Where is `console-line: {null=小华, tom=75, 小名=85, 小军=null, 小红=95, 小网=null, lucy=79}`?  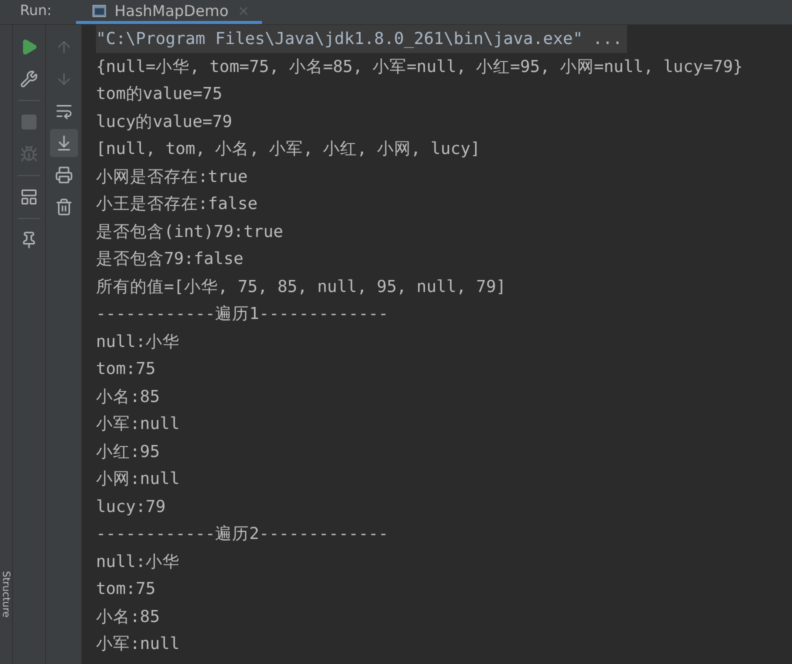 console-line: {null=小华, tom=75, 小名=85, 小军=null, 小红=95, 小网=null, lucy=79} is located at coordinates (419, 67).